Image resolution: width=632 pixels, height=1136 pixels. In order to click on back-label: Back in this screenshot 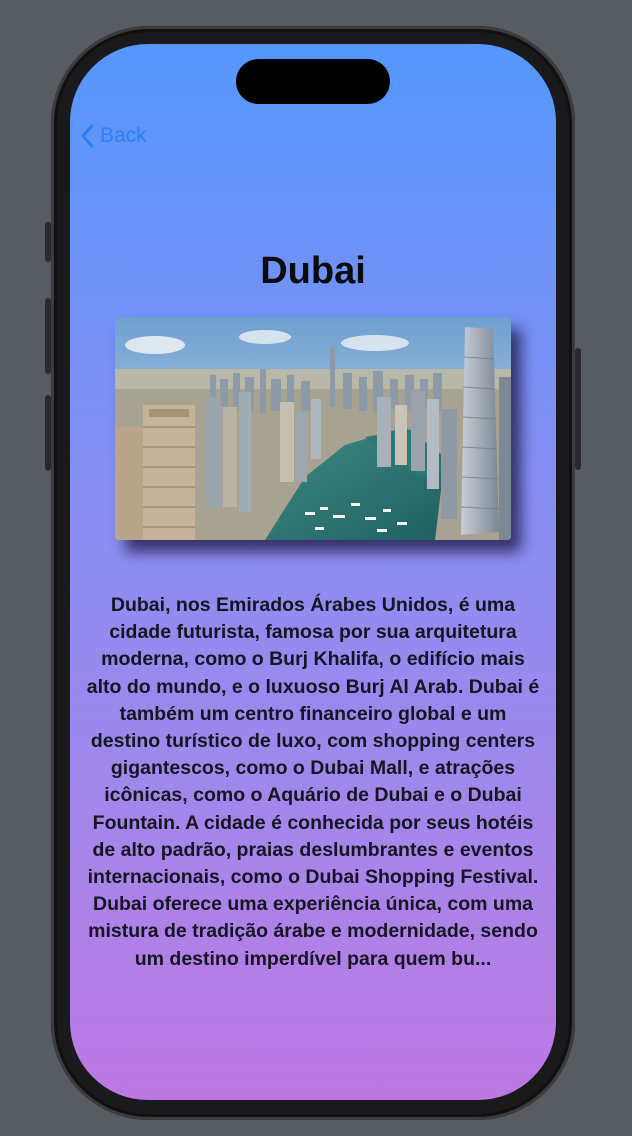, I will do `click(123, 135)`.